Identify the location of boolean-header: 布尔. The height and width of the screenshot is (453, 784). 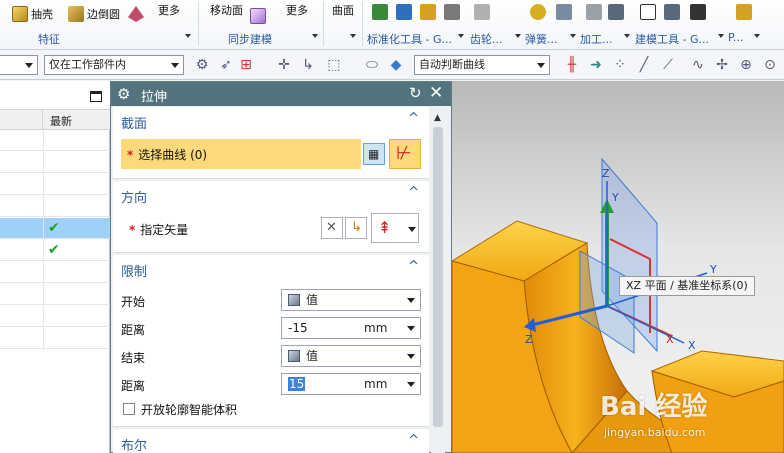
(134, 444).